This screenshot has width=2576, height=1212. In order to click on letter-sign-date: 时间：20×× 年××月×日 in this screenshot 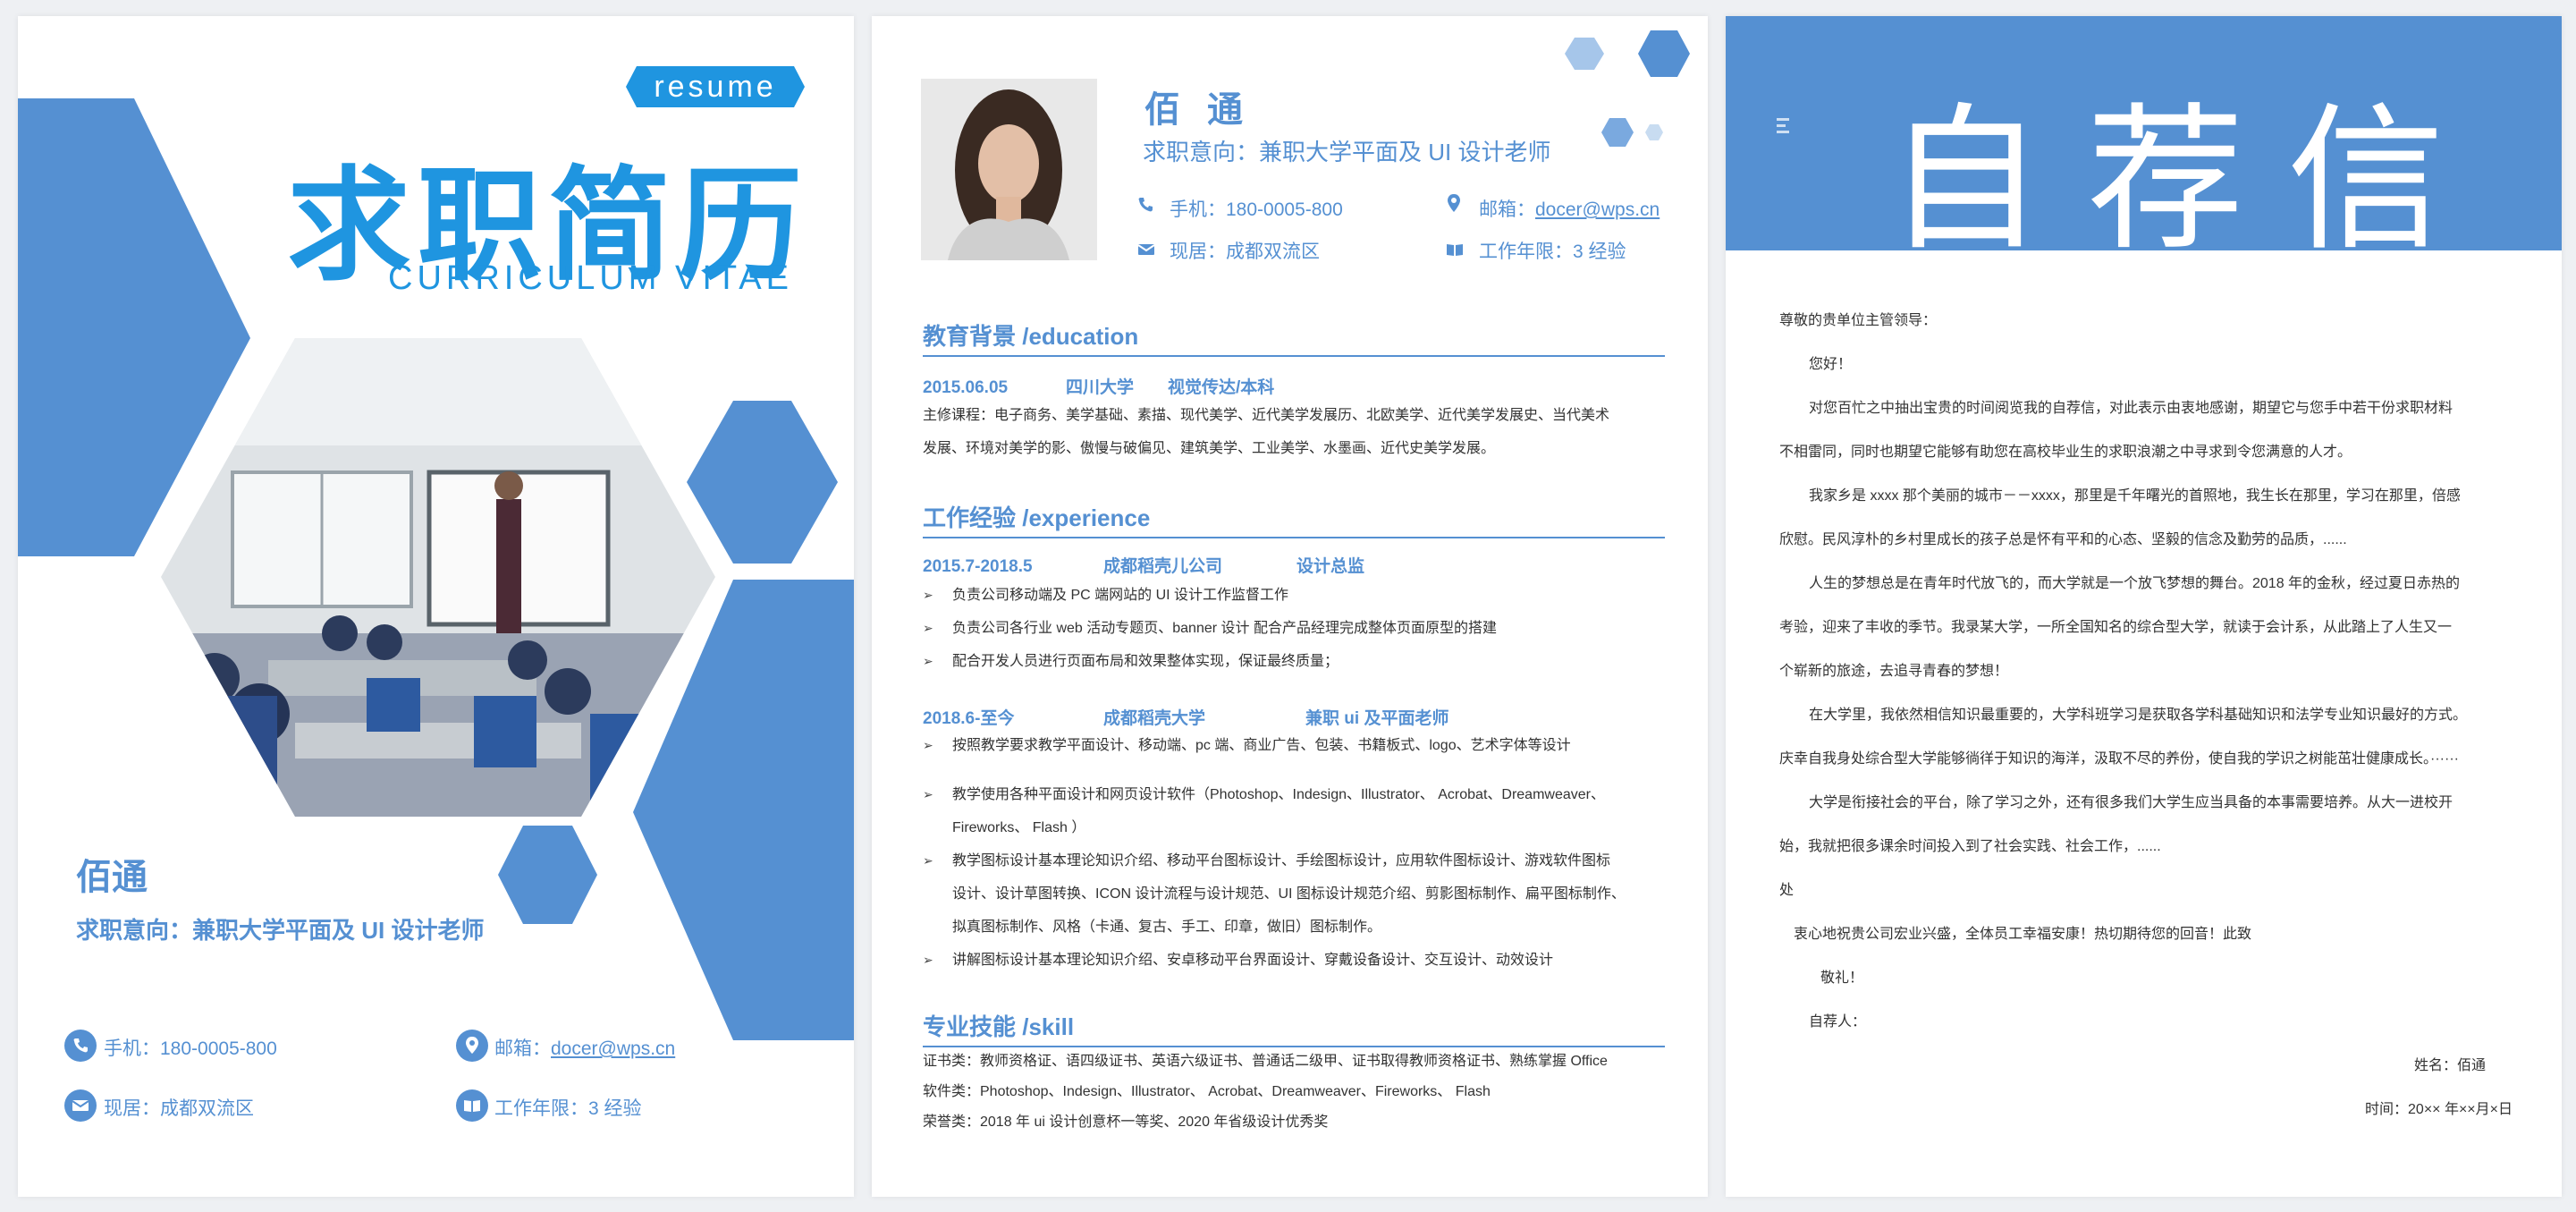, I will do `click(2439, 1109)`.